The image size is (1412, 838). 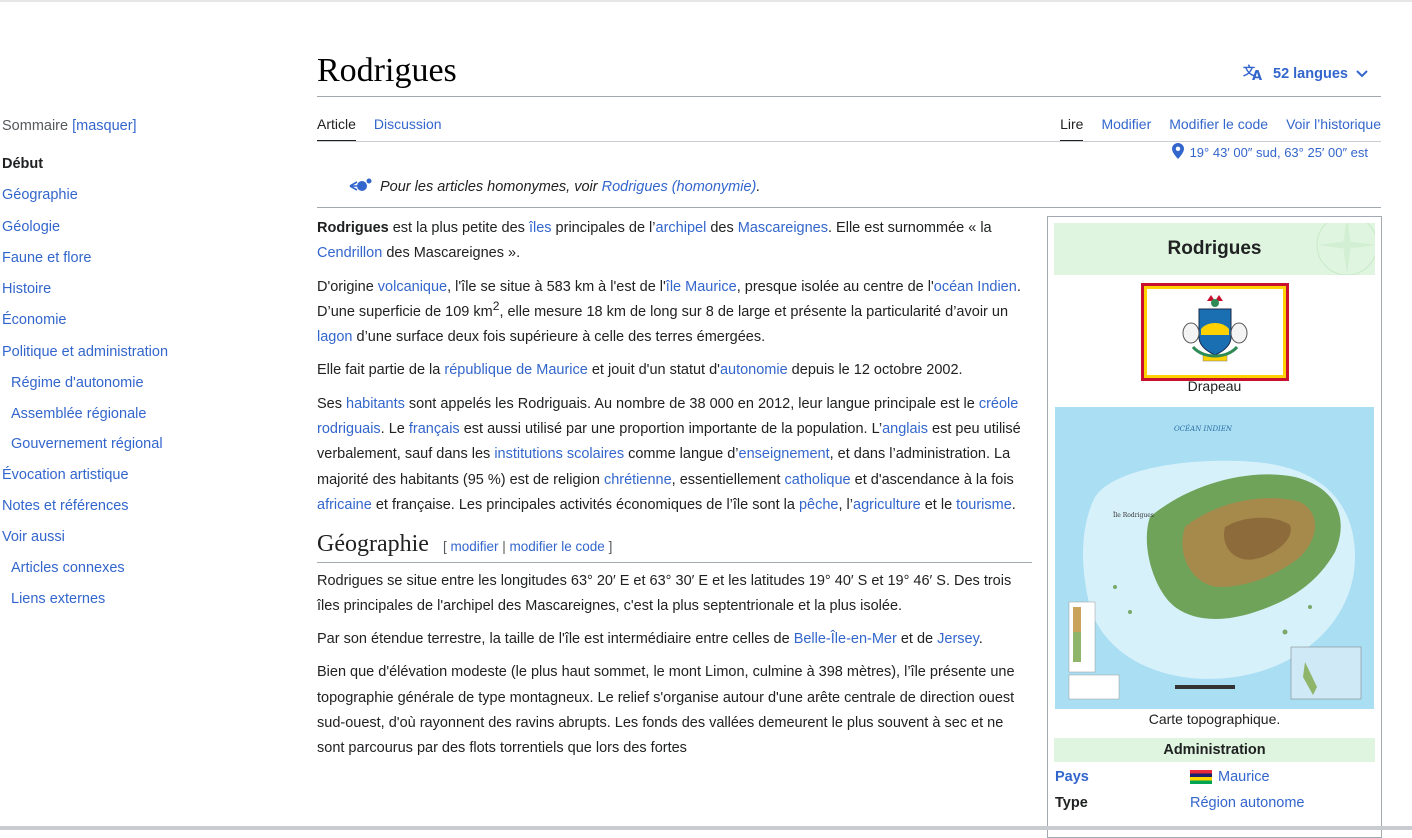 I want to click on wiki-link: Belle-Île-en-Mer, so click(x=845, y=639).